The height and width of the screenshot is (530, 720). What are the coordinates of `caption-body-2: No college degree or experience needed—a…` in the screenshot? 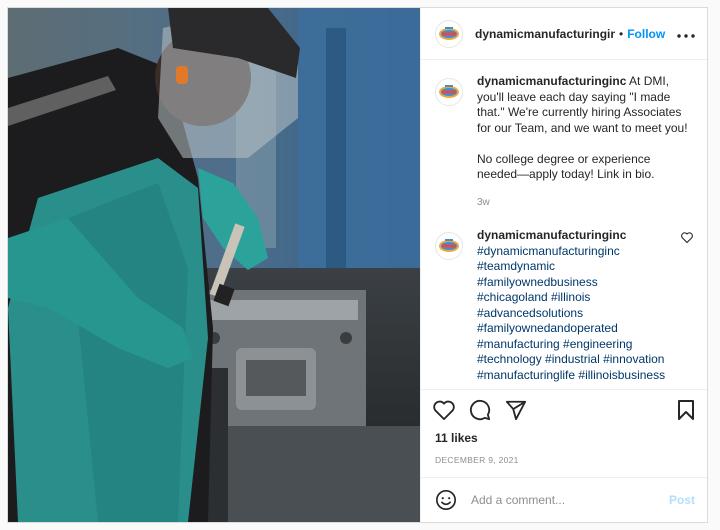 It's located at (566, 166).